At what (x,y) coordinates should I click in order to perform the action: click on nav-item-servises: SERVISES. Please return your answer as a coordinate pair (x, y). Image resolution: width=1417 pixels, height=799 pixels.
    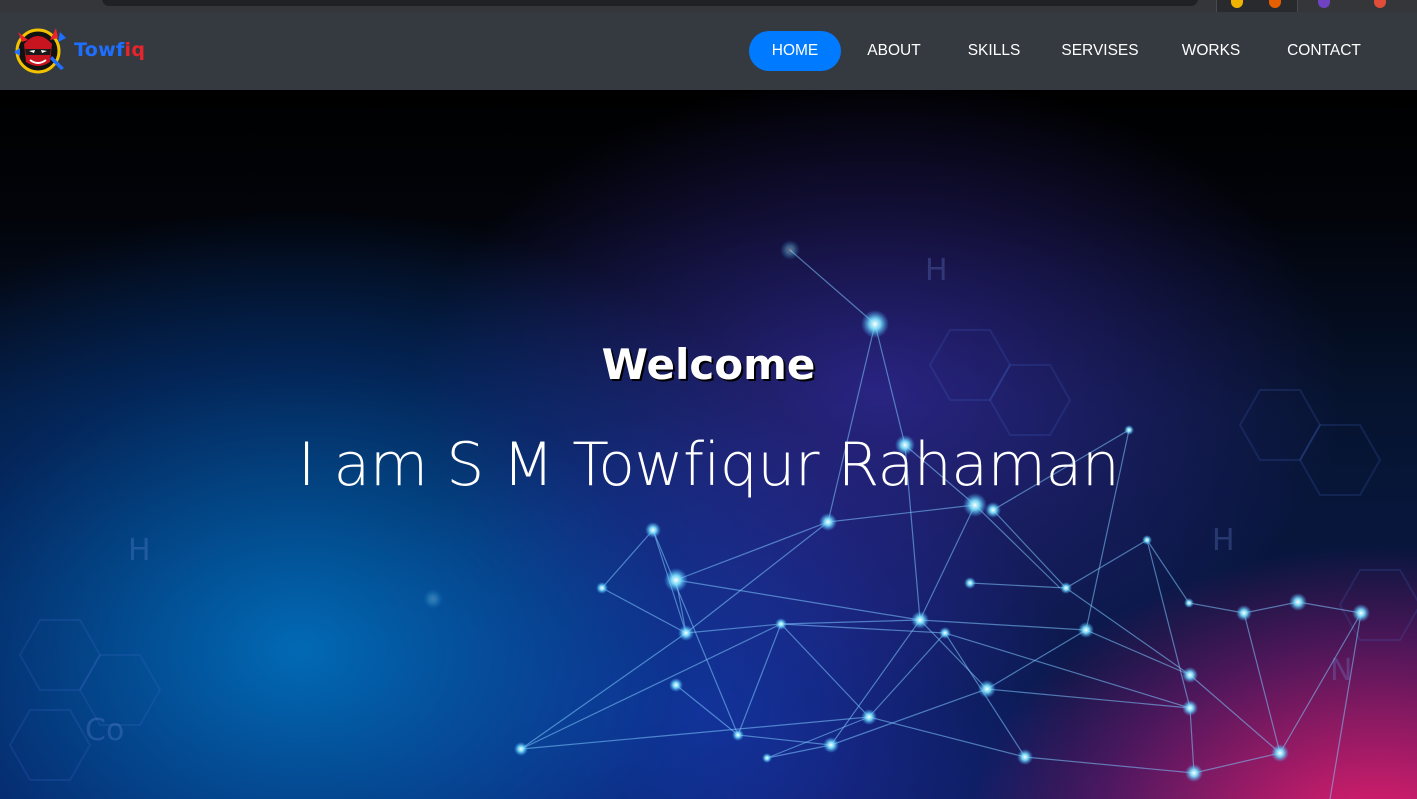
    Looking at the image, I should click on (1100, 51).